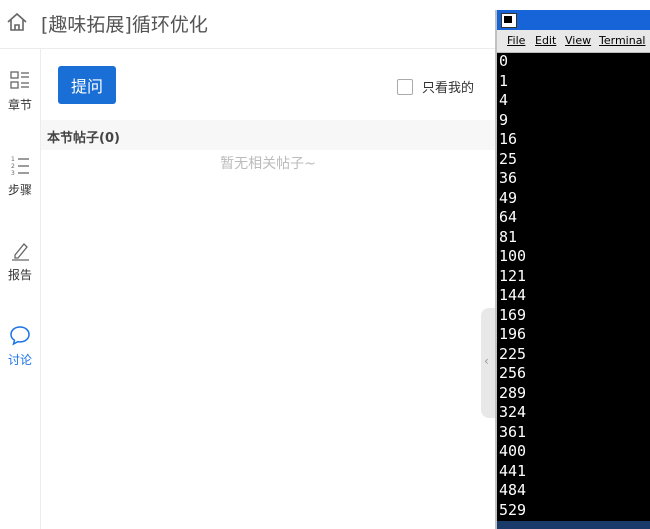 The width and height of the screenshot is (650, 529). I want to click on sidebar-item-label: 讨论, so click(19, 360).